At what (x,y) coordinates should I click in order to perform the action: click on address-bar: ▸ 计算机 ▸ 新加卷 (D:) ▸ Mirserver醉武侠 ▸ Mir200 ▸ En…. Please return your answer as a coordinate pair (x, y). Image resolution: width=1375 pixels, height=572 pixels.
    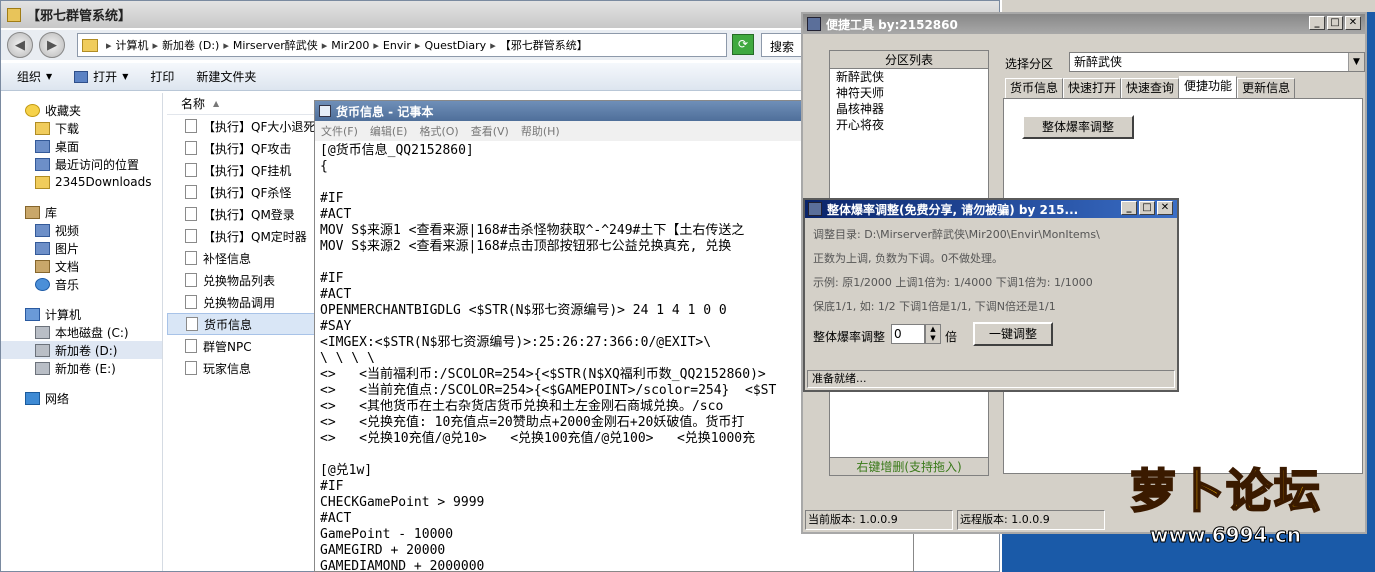
    Looking at the image, I should click on (402, 45).